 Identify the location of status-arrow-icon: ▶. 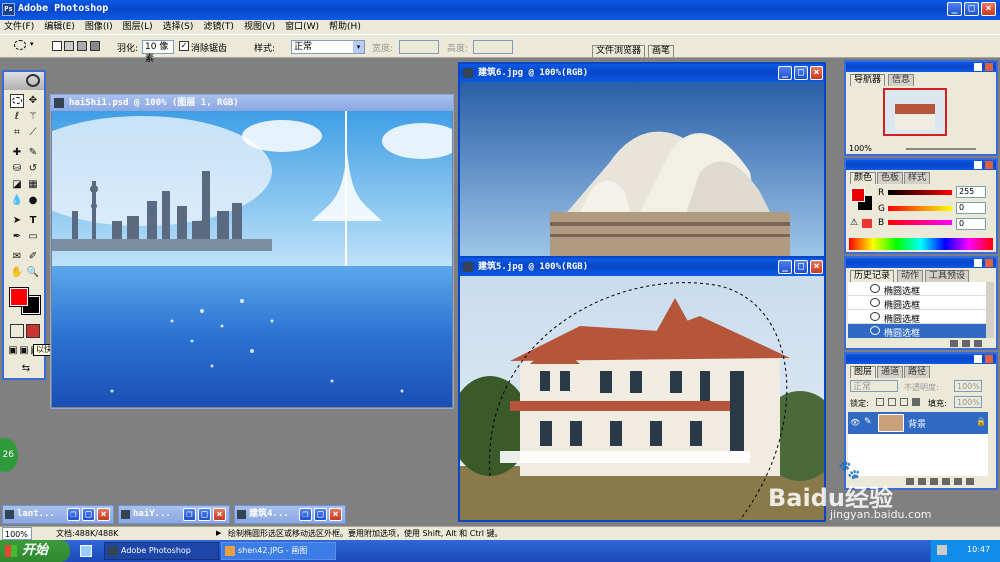
(218, 533).